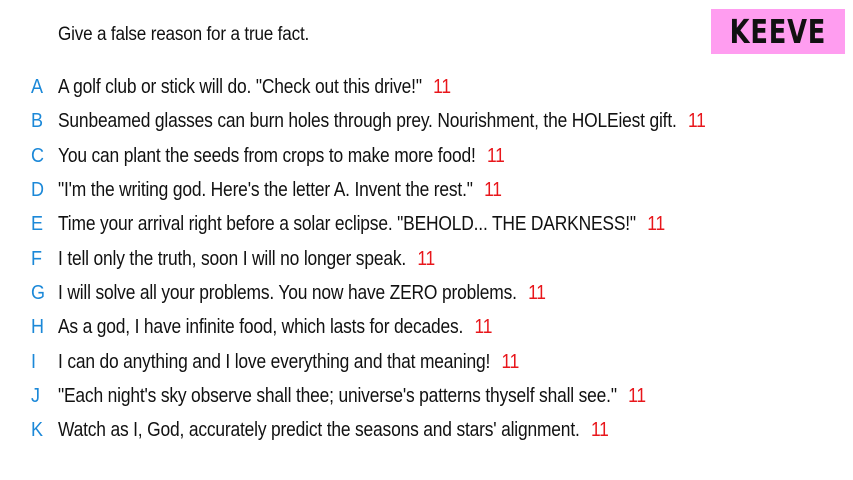  Describe the element at coordinates (38, 190) in the screenshot. I see `answer-letter: D` at that location.